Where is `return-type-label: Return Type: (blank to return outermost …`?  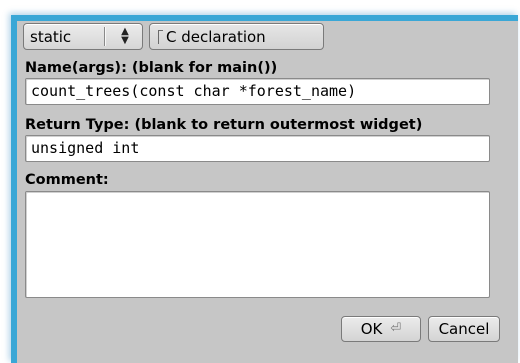 return-type-label: Return Type: (blank to return outermost … is located at coordinates (224, 125).